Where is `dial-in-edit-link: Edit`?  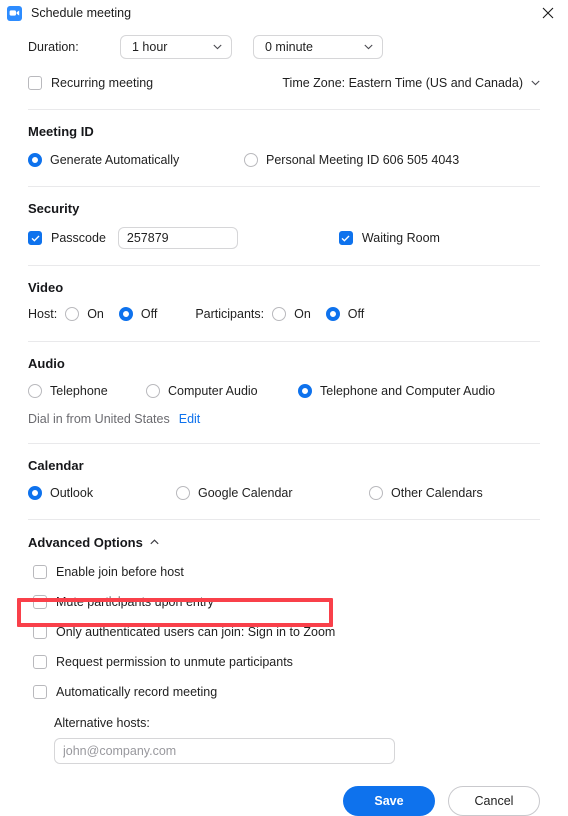 dial-in-edit-link: Edit is located at coordinates (190, 419).